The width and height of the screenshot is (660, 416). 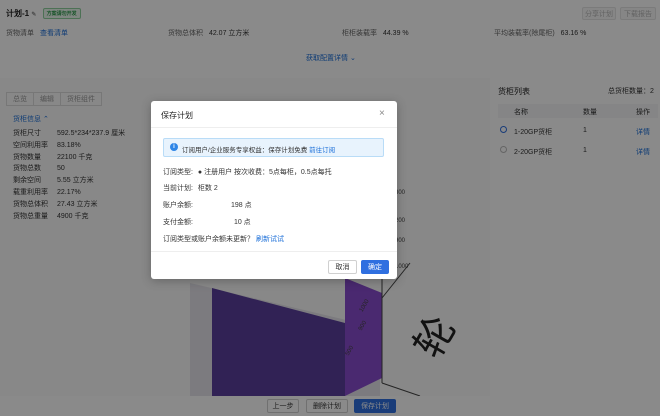 I want to click on balance-row: 账户余额: 198 点, so click(x=207, y=205).